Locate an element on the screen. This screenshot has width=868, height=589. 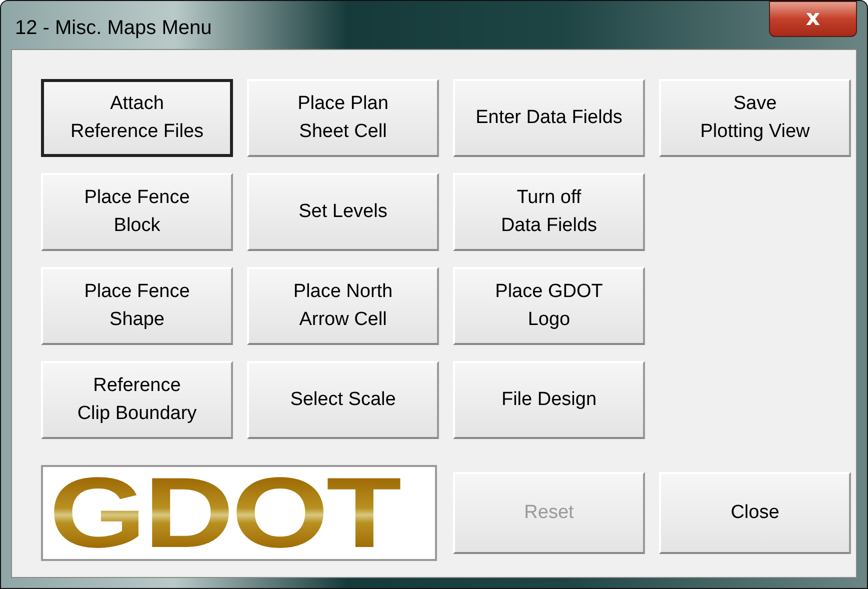
menu-button: Place Plan Sheet Cell is located at coordinates (343, 118).